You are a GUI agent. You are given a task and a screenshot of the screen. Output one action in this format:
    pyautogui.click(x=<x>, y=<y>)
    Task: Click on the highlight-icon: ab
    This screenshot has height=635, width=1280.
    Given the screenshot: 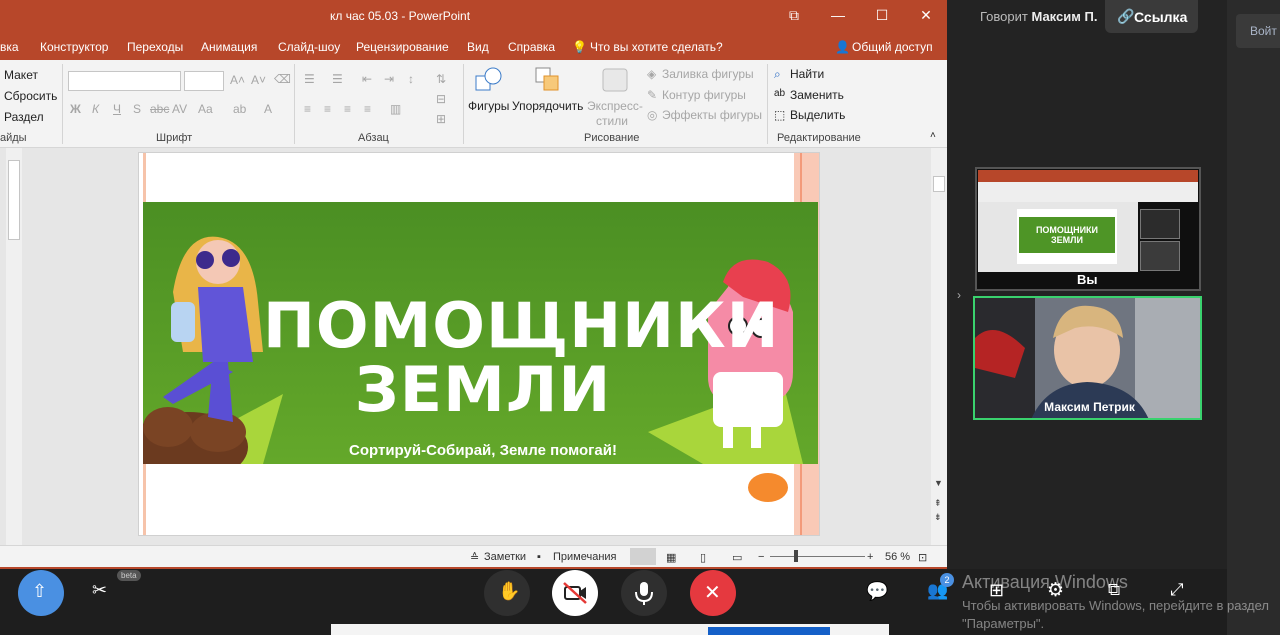 What is the action you would take?
    pyautogui.click(x=239, y=109)
    